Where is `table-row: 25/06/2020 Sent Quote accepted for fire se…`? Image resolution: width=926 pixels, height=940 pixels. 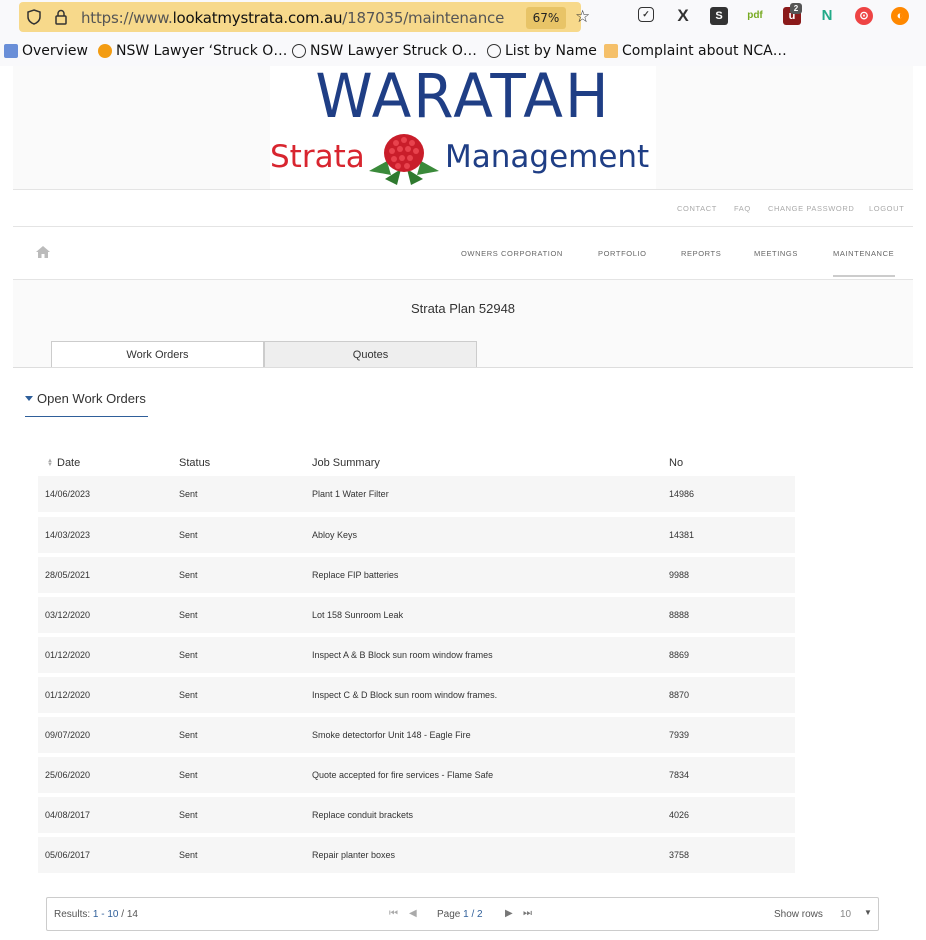 table-row: 25/06/2020 Sent Quote accepted for fire se… is located at coordinates (416, 775).